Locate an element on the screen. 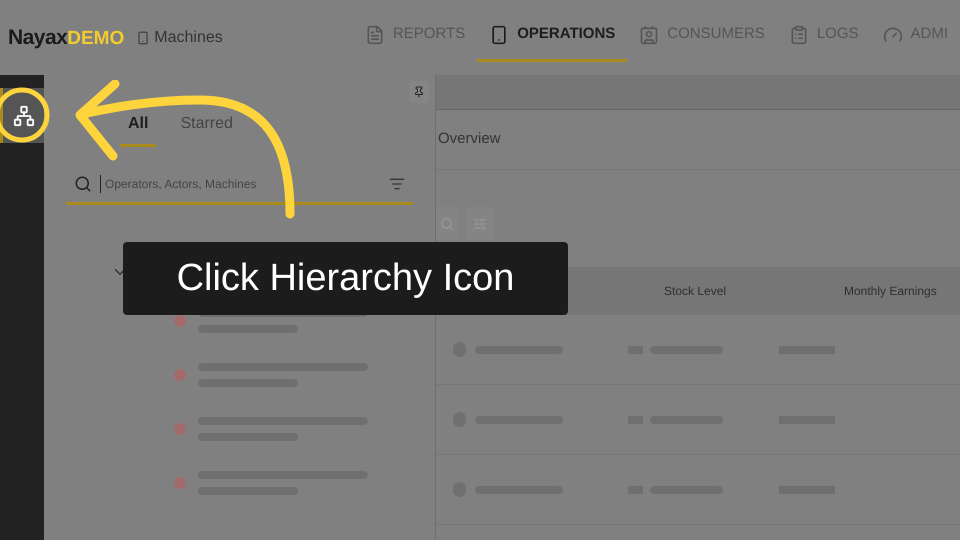  search-input: Operators, Actors, Machines is located at coordinates (240, 183).